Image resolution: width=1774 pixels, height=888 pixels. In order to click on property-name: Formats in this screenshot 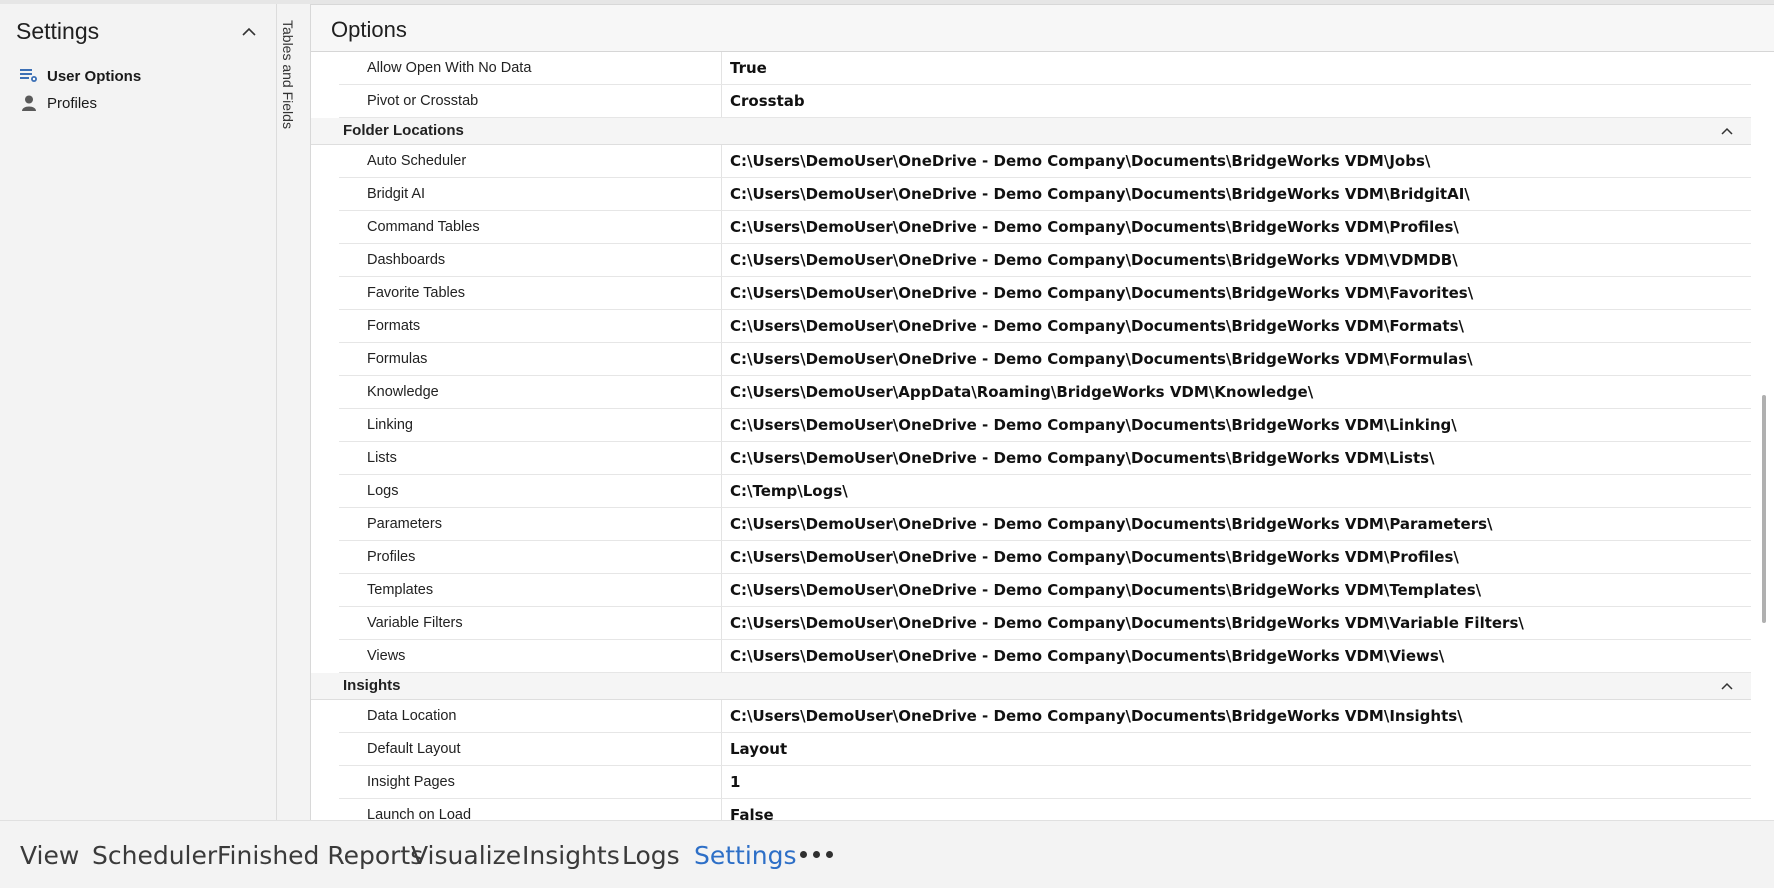, I will do `click(530, 326)`.